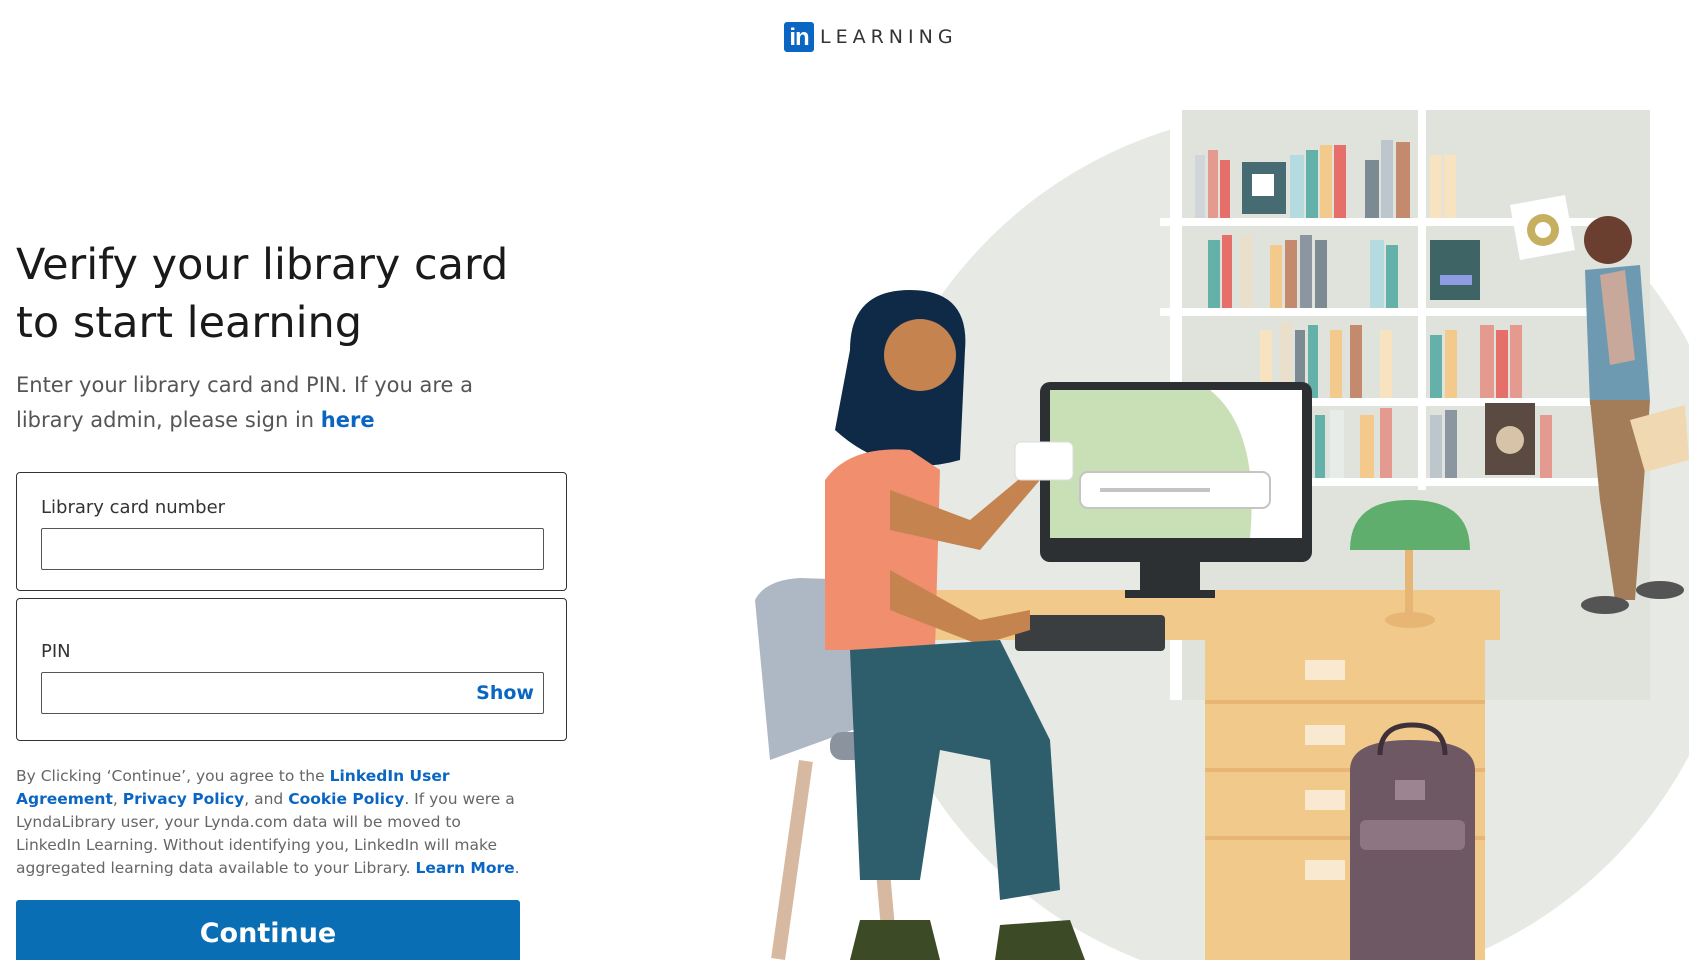  Describe the element at coordinates (184, 799) in the screenshot. I see `privacy-policy-link: Privacy Policy` at that location.